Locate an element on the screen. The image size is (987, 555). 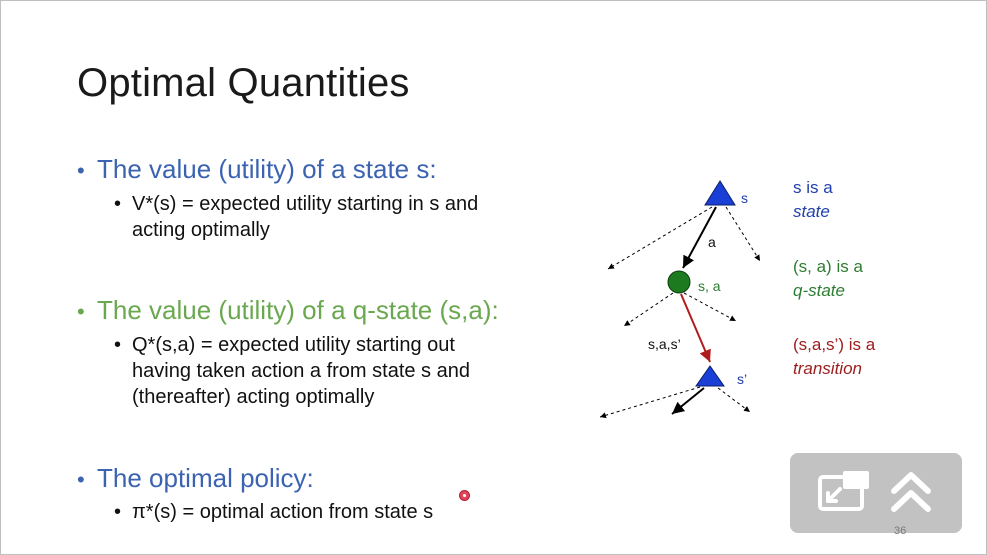
sub-bullet-line: having taken action a from state s and is located at coordinates (301, 371).